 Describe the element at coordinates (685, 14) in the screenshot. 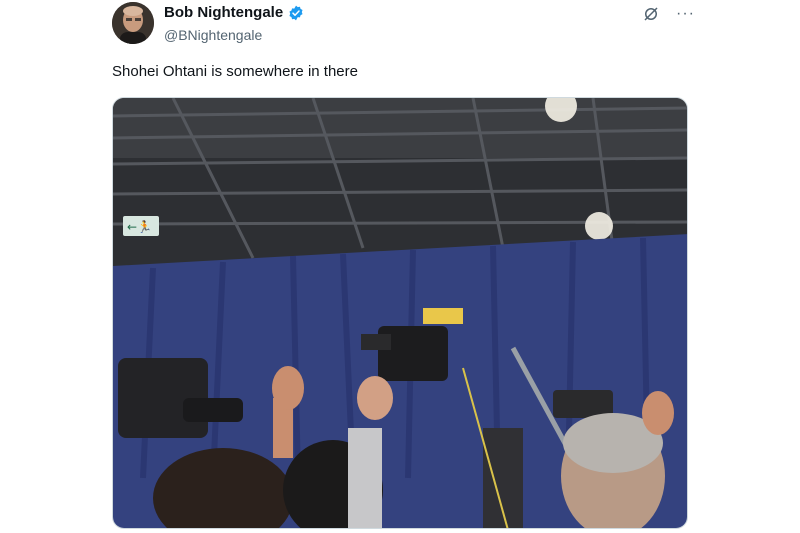

I see `more-icon: ···` at that location.